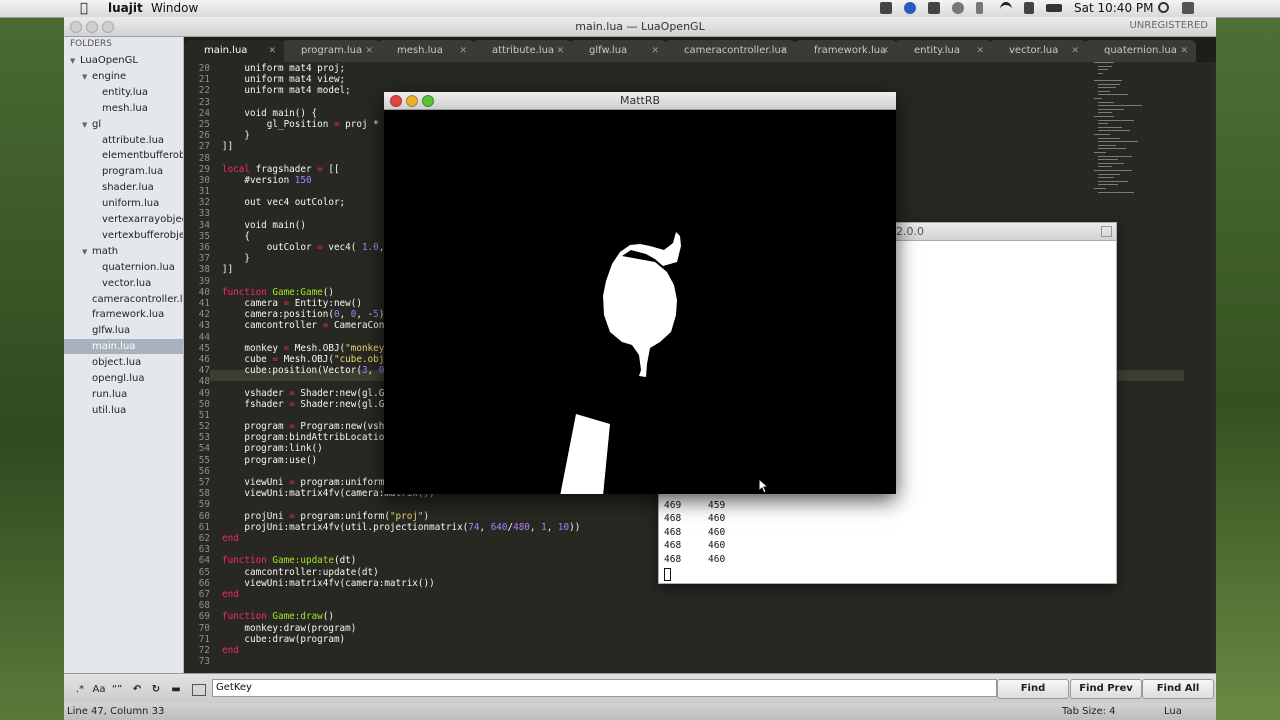 The image size is (1280, 720). Describe the element at coordinates (104, 76) in the screenshot. I see `sidebar-folder: ▼ engine` at that location.